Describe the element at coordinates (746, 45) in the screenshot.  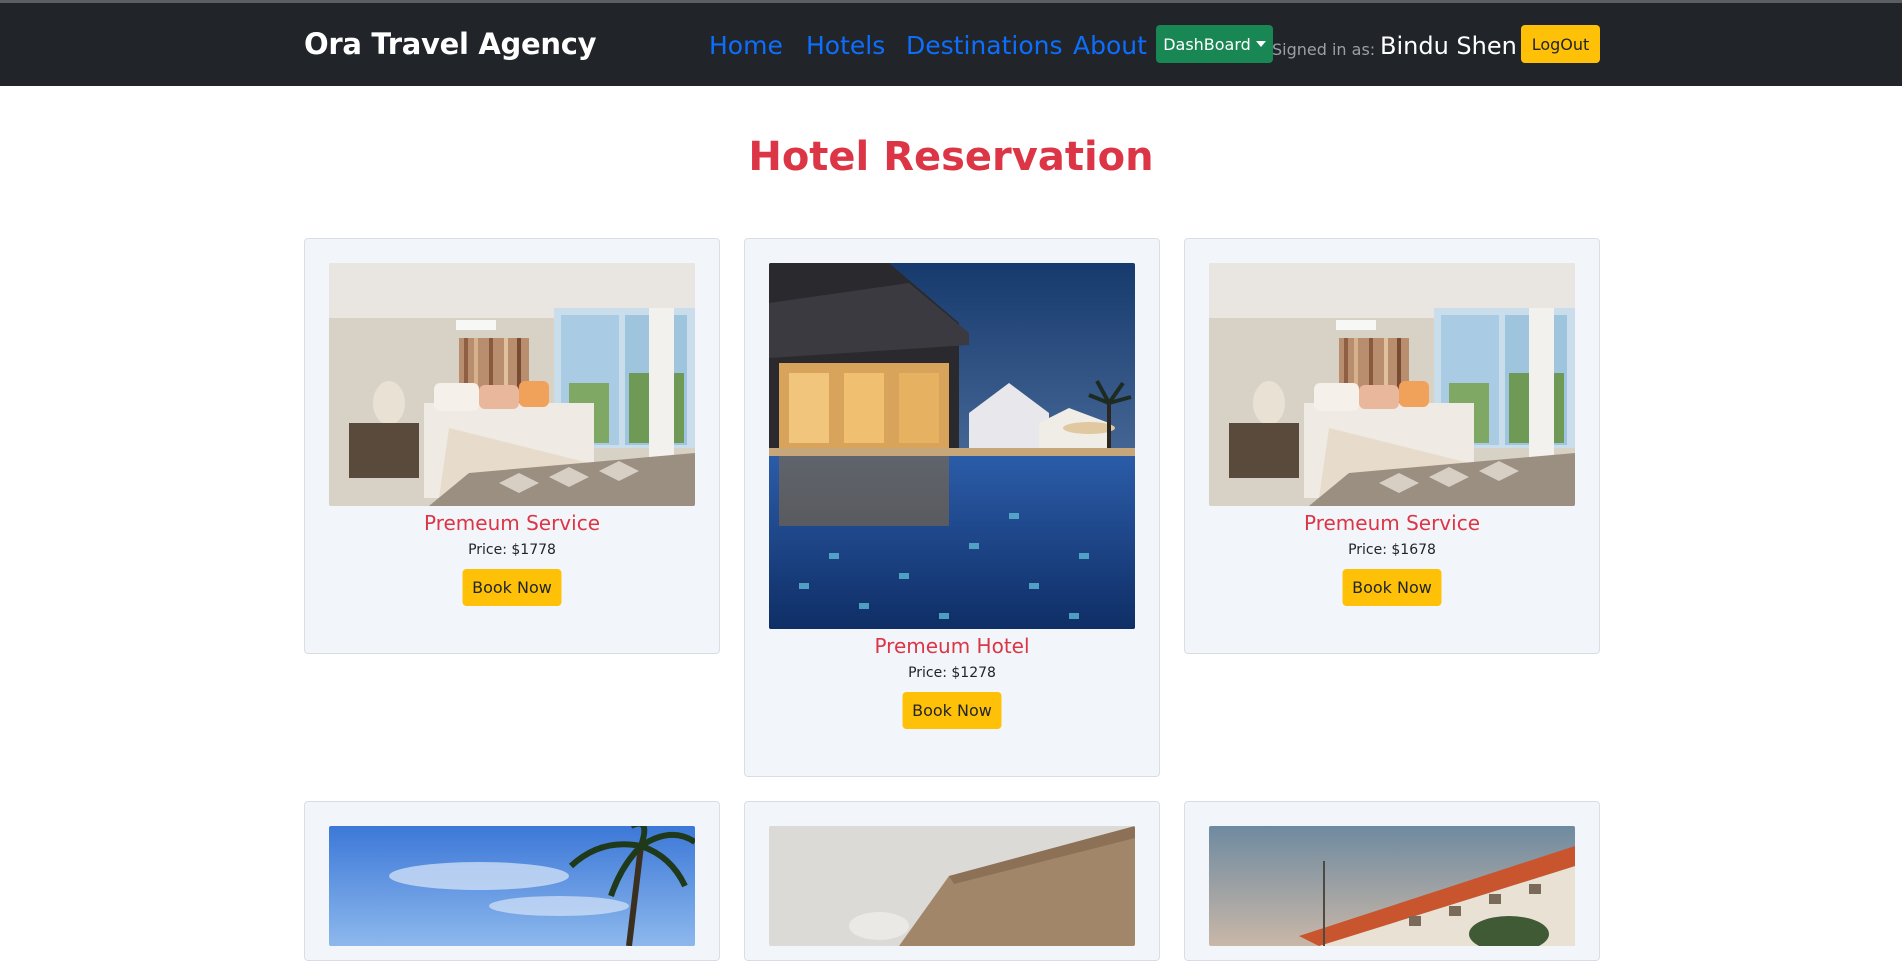
I see `nav-home: Home` at that location.